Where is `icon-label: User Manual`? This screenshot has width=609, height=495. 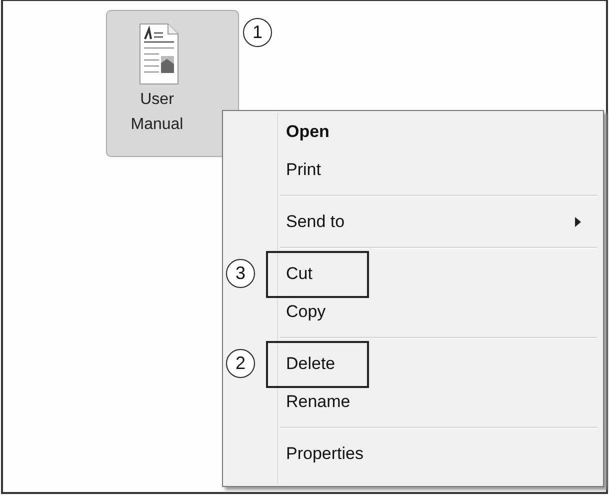 icon-label: User Manual is located at coordinates (157, 112).